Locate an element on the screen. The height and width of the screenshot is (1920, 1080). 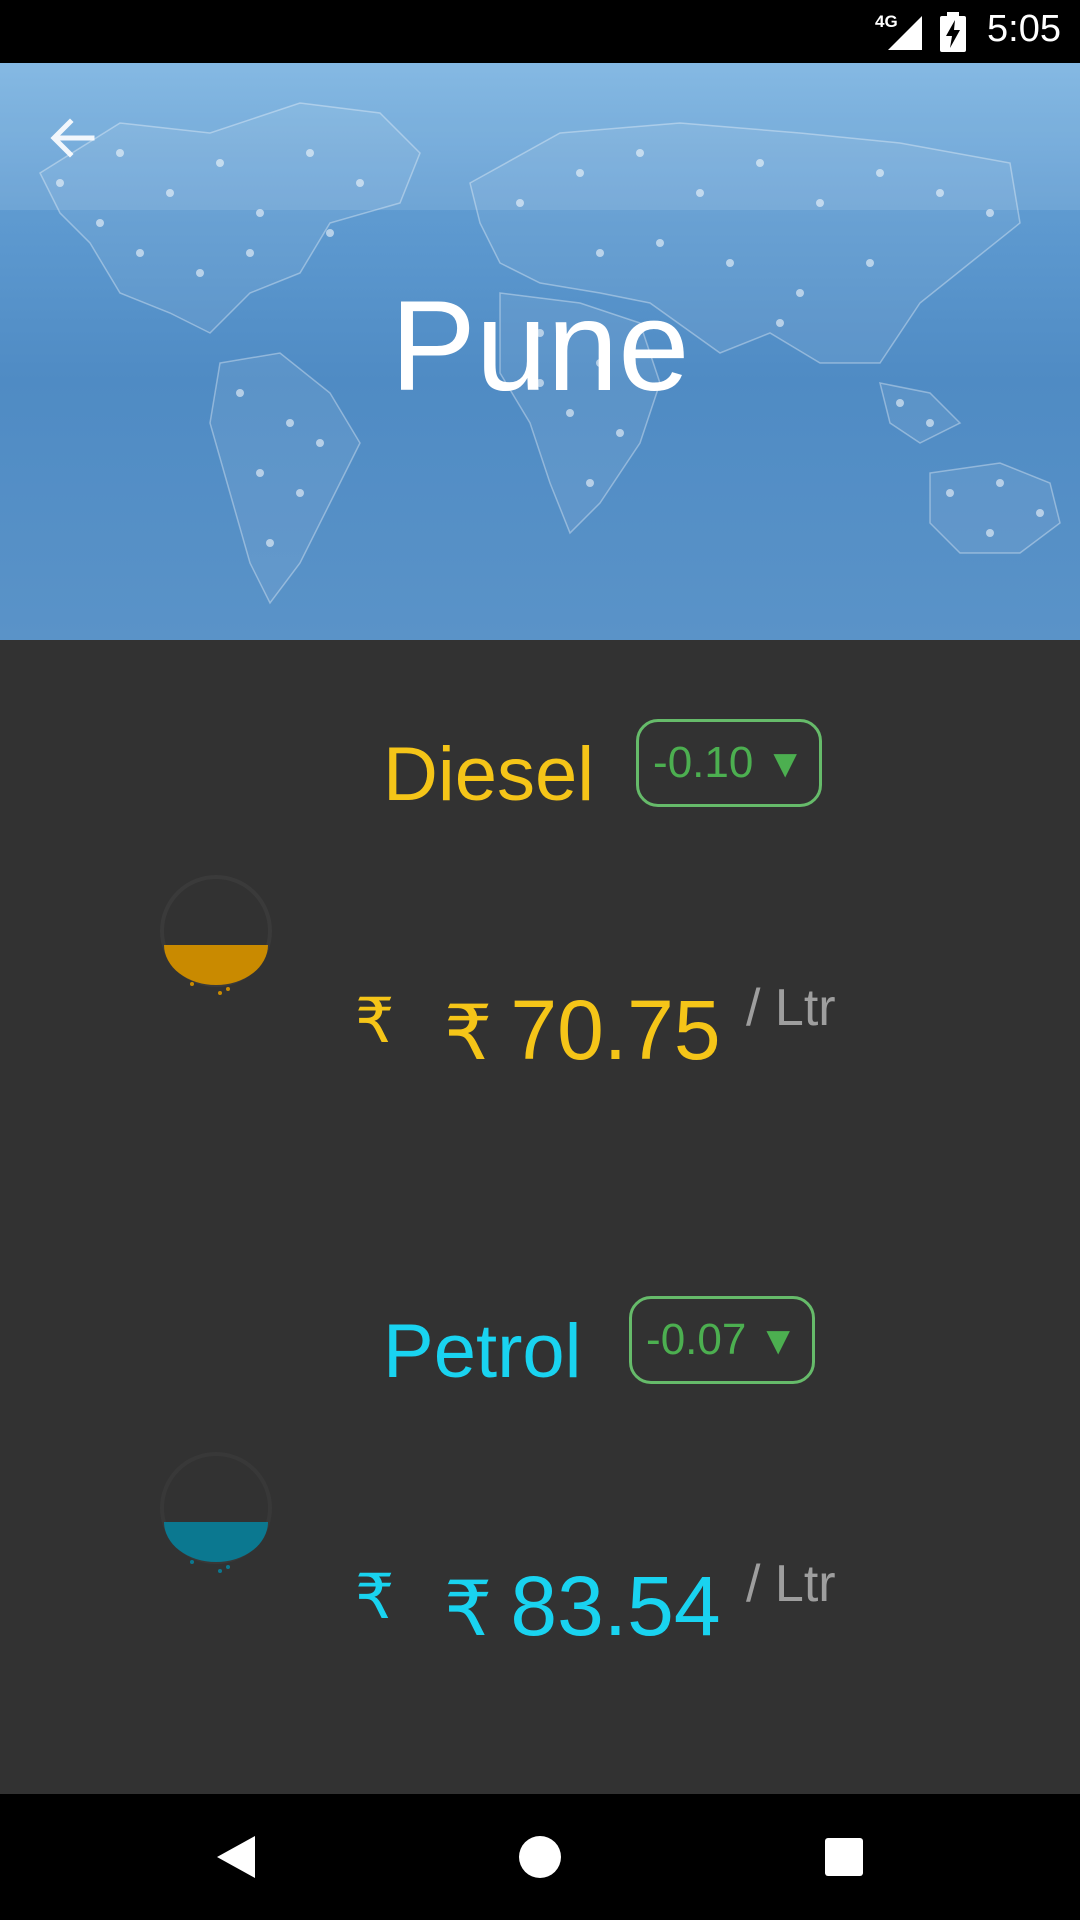
diesel-drop-icon is located at coordinates (216, 935).